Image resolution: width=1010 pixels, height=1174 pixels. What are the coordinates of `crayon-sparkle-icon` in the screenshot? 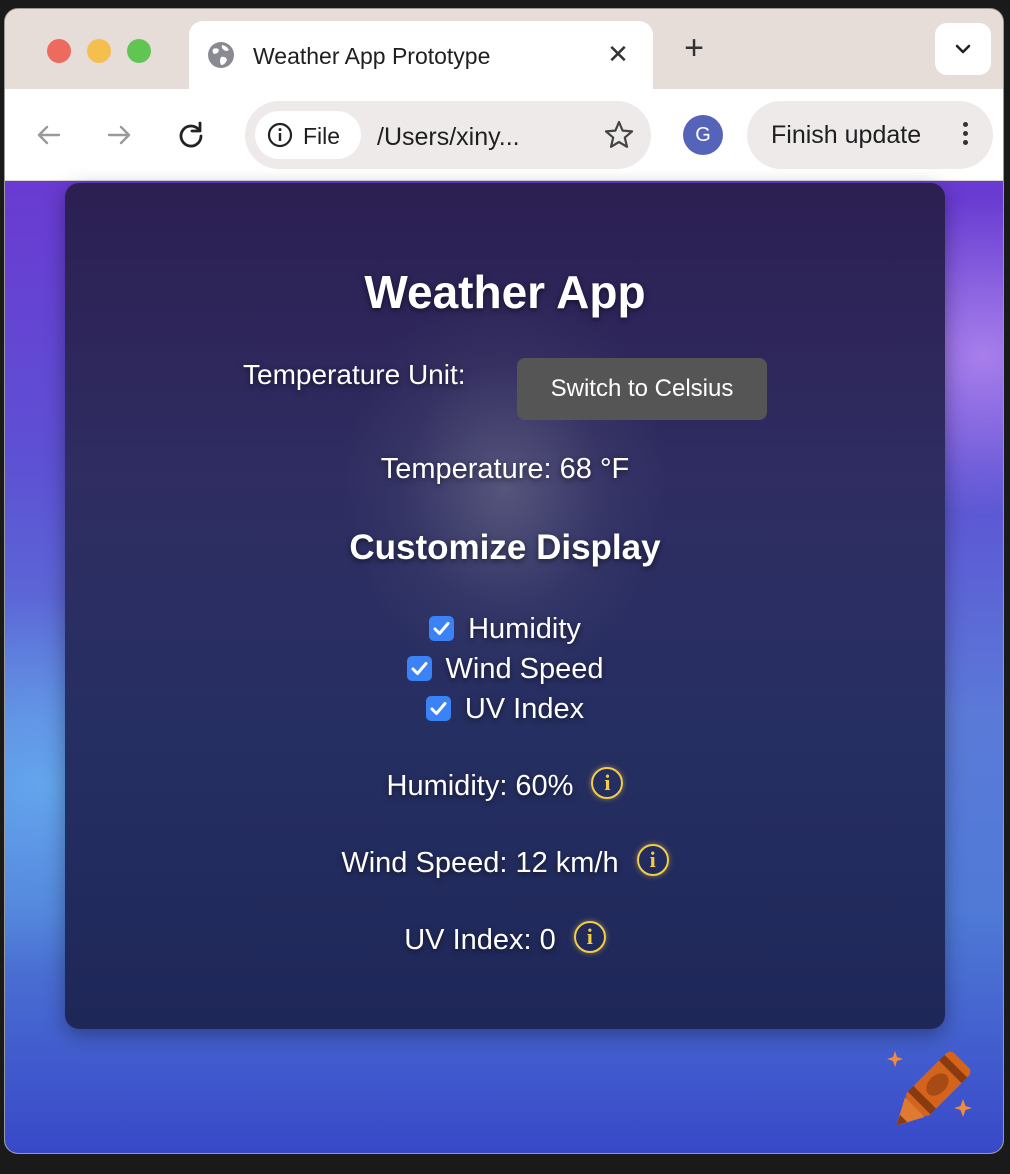 It's located at (929, 1093).